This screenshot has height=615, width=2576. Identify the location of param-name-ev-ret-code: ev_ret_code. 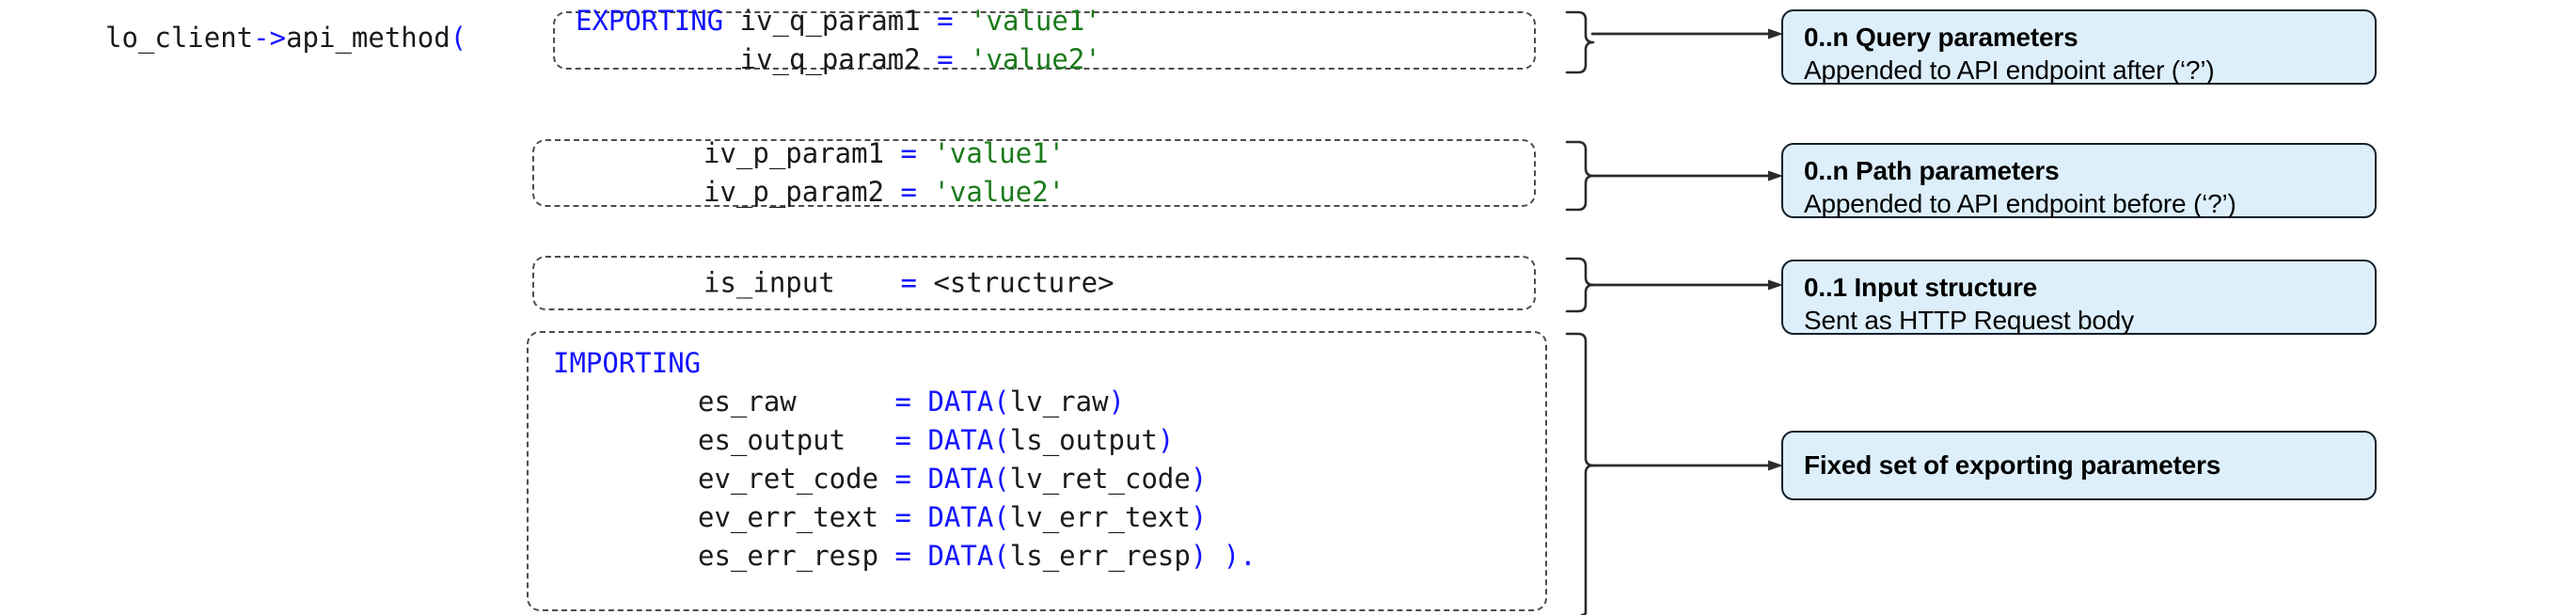
(788, 479).